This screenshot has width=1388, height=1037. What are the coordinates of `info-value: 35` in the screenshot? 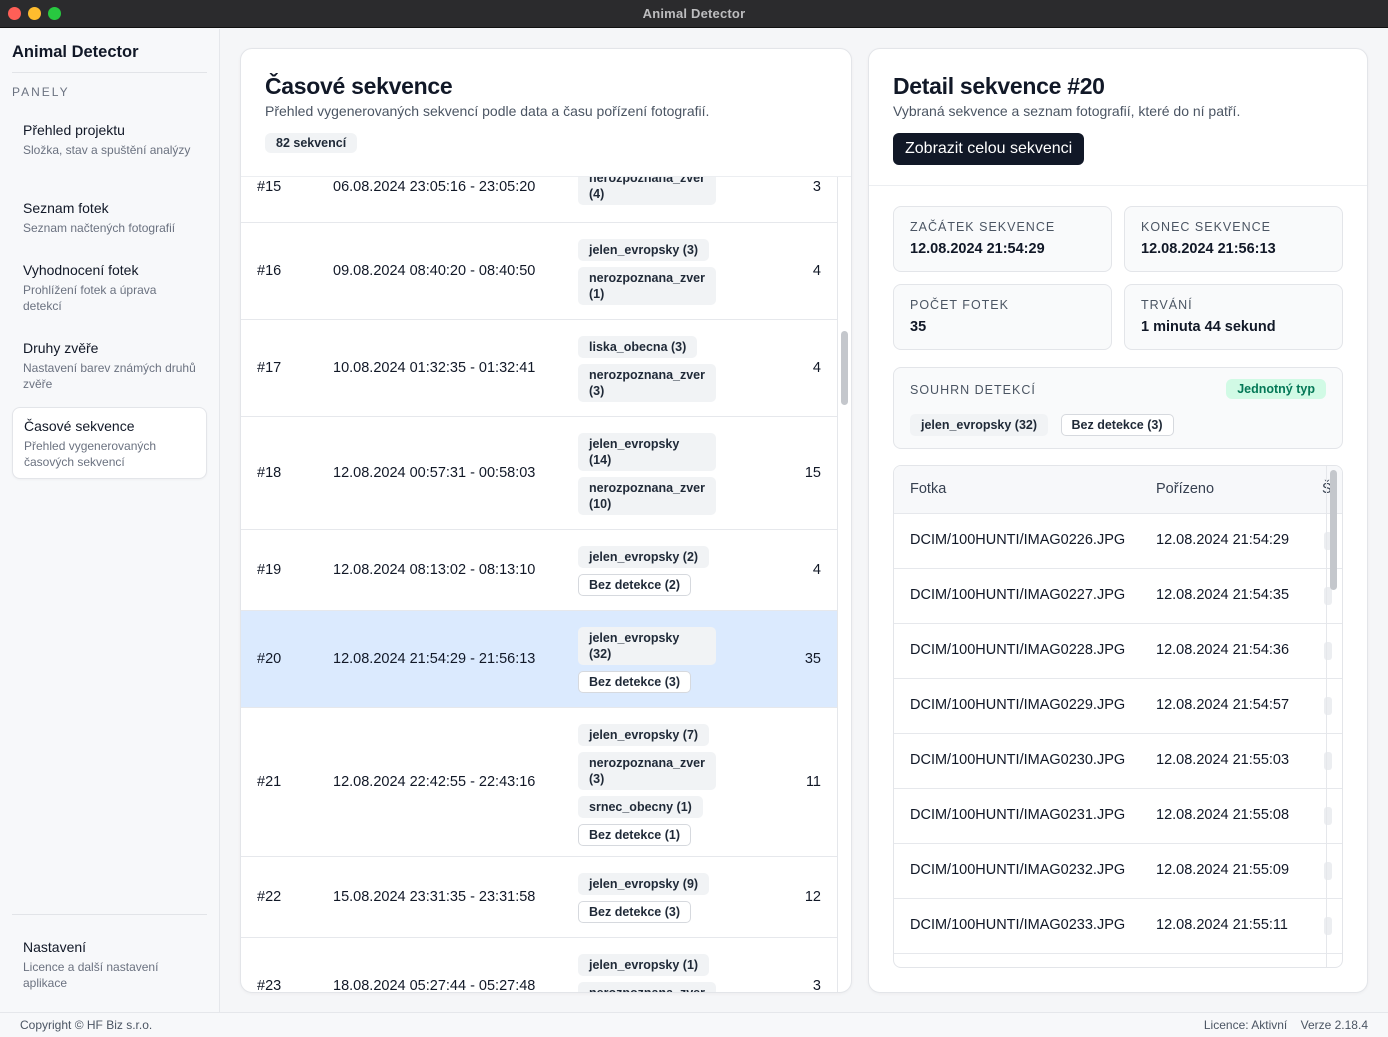 It's located at (918, 327).